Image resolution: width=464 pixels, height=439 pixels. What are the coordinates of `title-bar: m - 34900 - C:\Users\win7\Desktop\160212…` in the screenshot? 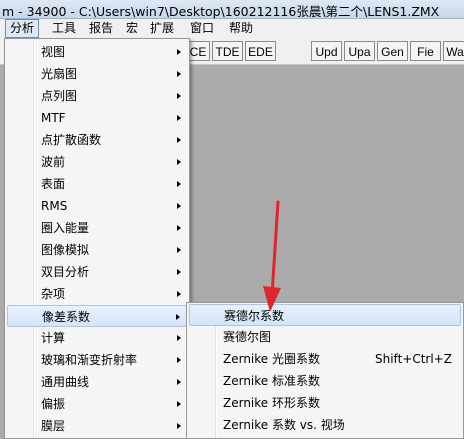 It's located at (232, 9).